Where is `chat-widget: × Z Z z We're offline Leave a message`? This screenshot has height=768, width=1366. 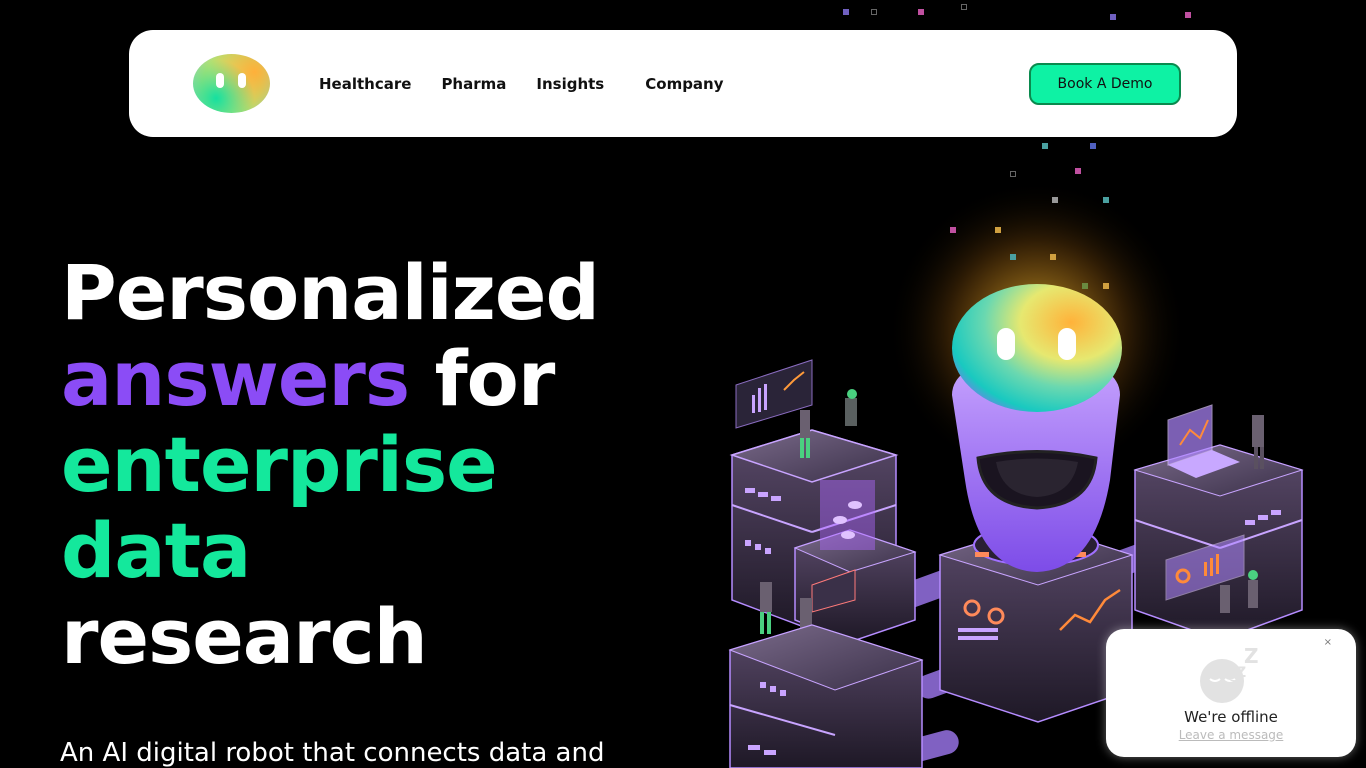
chat-widget: × Z Z z We're offline Leave a message is located at coordinates (1231, 693).